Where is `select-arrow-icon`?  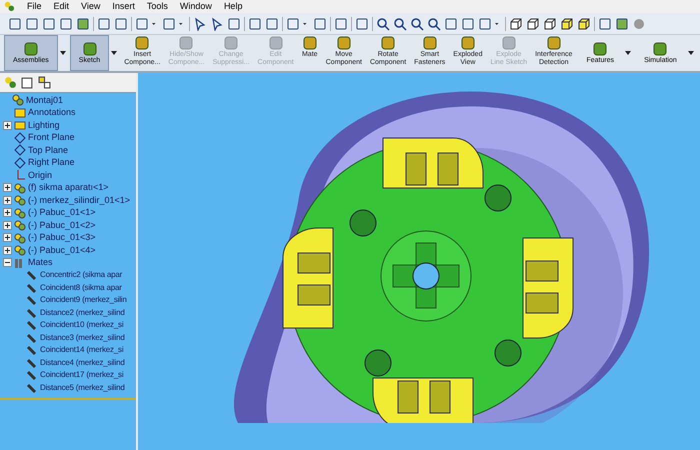 select-arrow-icon is located at coordinates (200, 23).